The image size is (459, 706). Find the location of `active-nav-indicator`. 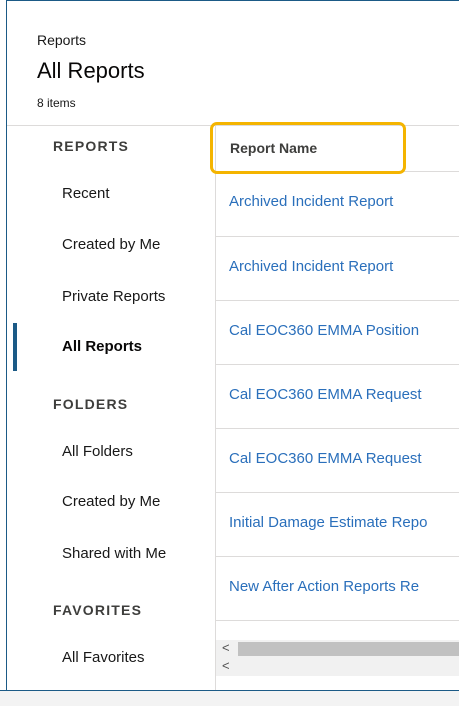

active-nav-indicator is located at coordinates (15, 347).